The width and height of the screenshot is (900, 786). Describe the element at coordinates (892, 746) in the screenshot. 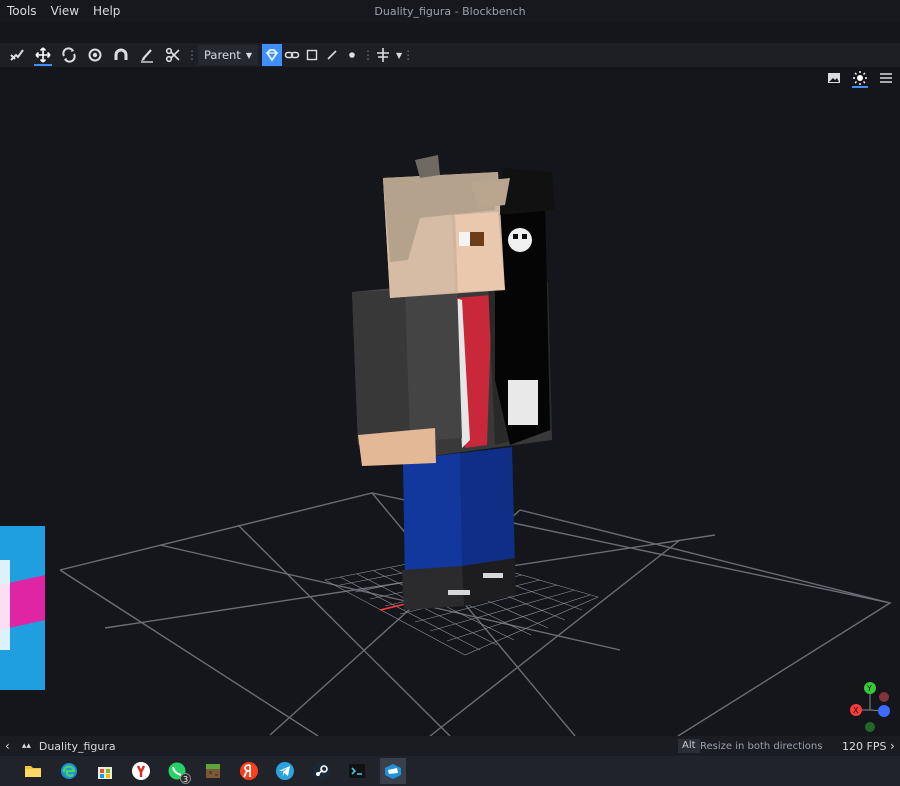

I see `chevron-right-icon: ›` at that location.